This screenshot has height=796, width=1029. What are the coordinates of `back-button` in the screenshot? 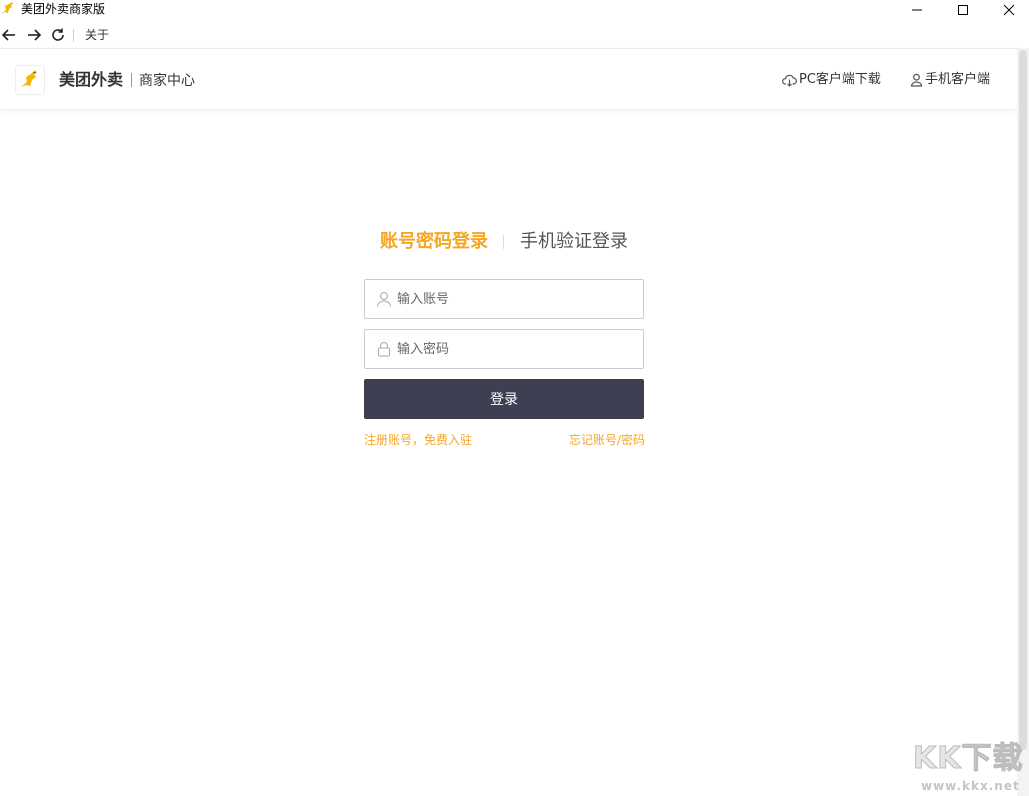 It's located at (9, 35).